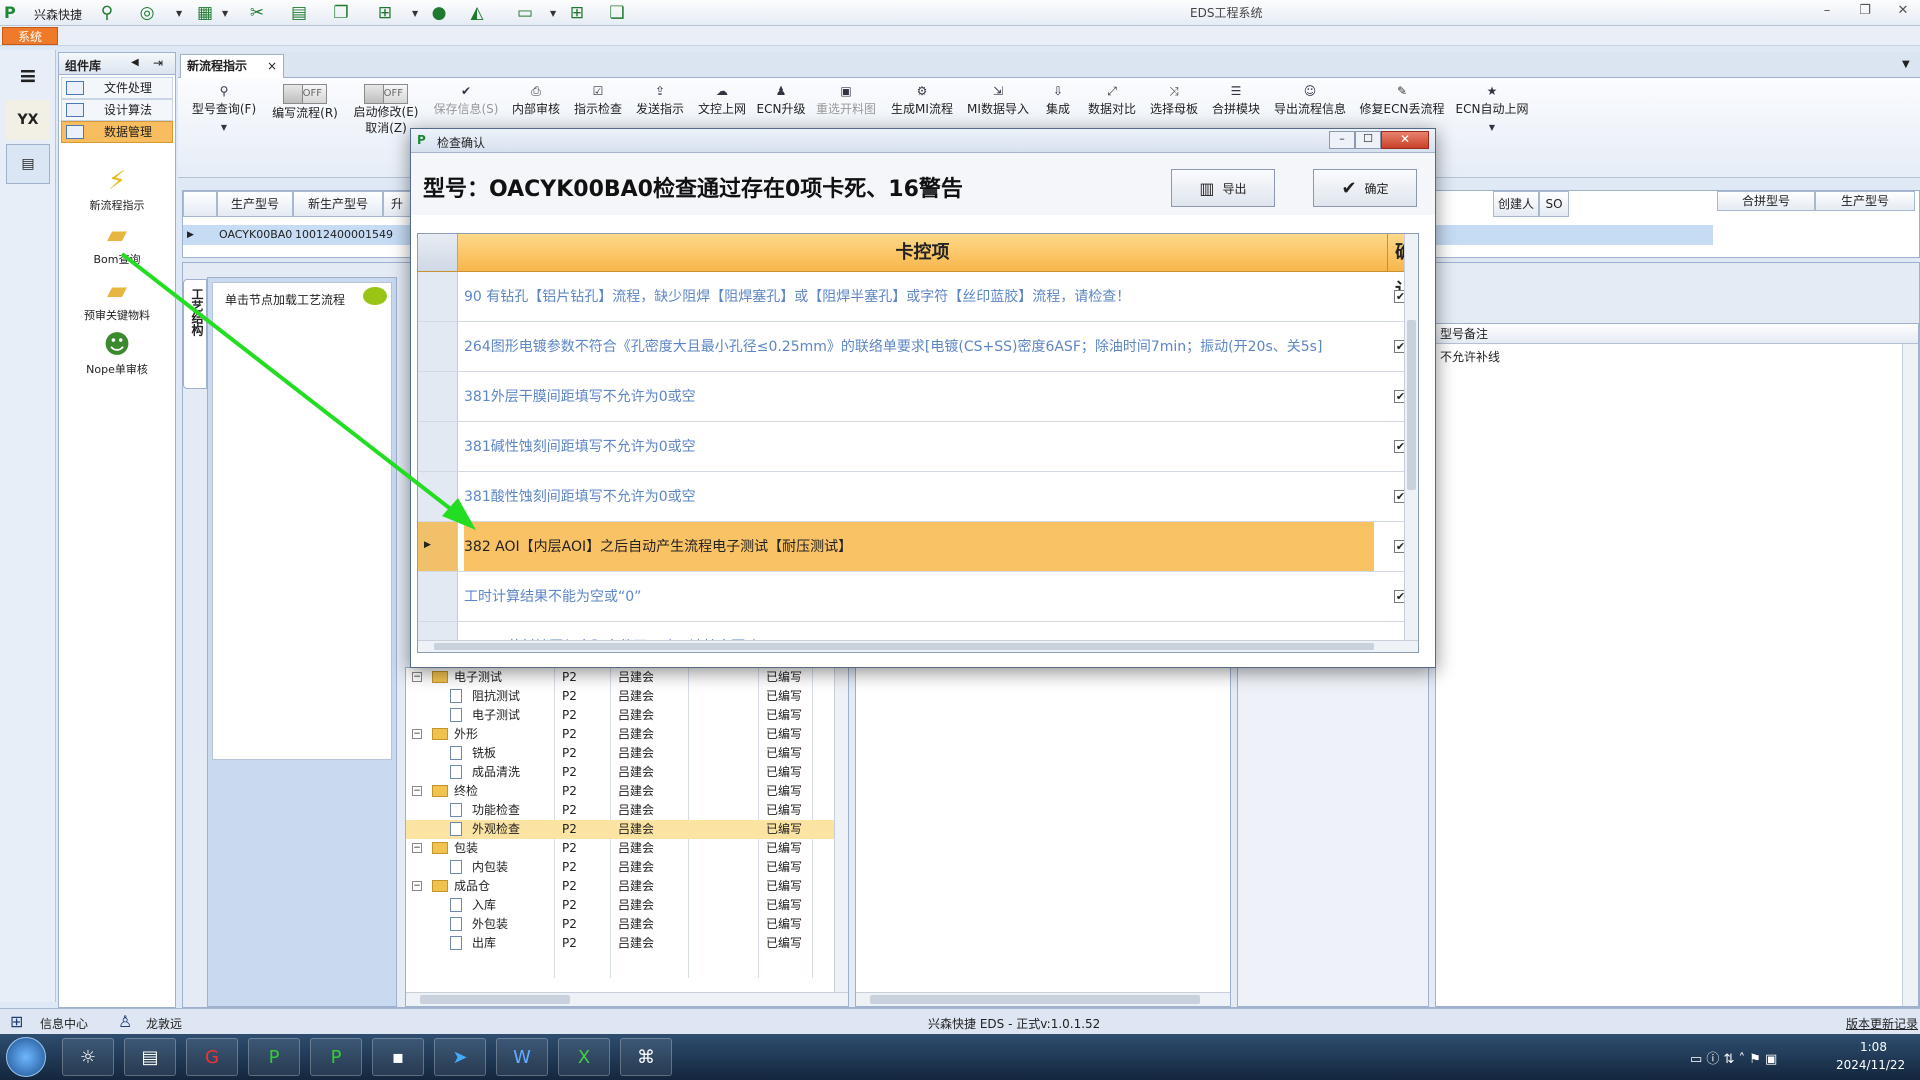 Image resolution: width=1920 pixels, height=1080 pixels. Describe the element at coordinates (1174, 100) in the screenshot. I see `ribbon-select-mother-board: ⤨ 选择母板` at that location.